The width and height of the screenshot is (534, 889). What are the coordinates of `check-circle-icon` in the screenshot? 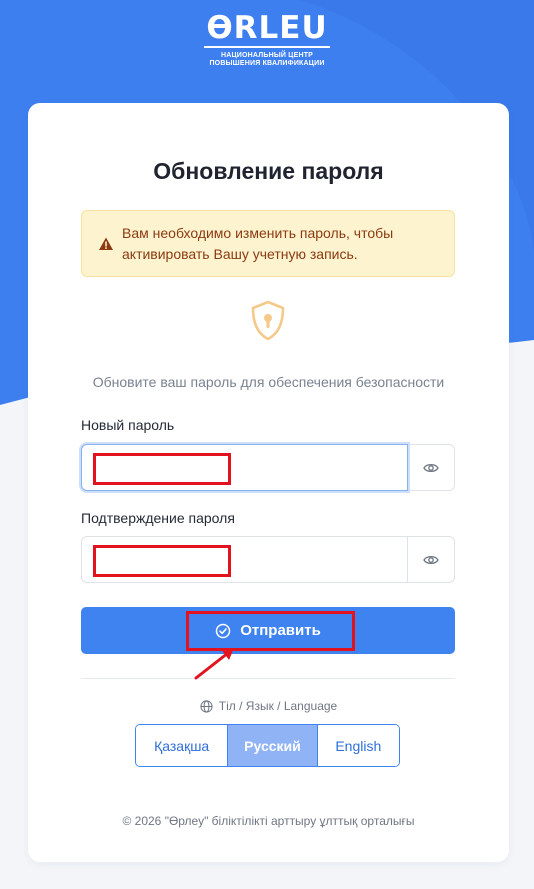 It's located at (223, 630).